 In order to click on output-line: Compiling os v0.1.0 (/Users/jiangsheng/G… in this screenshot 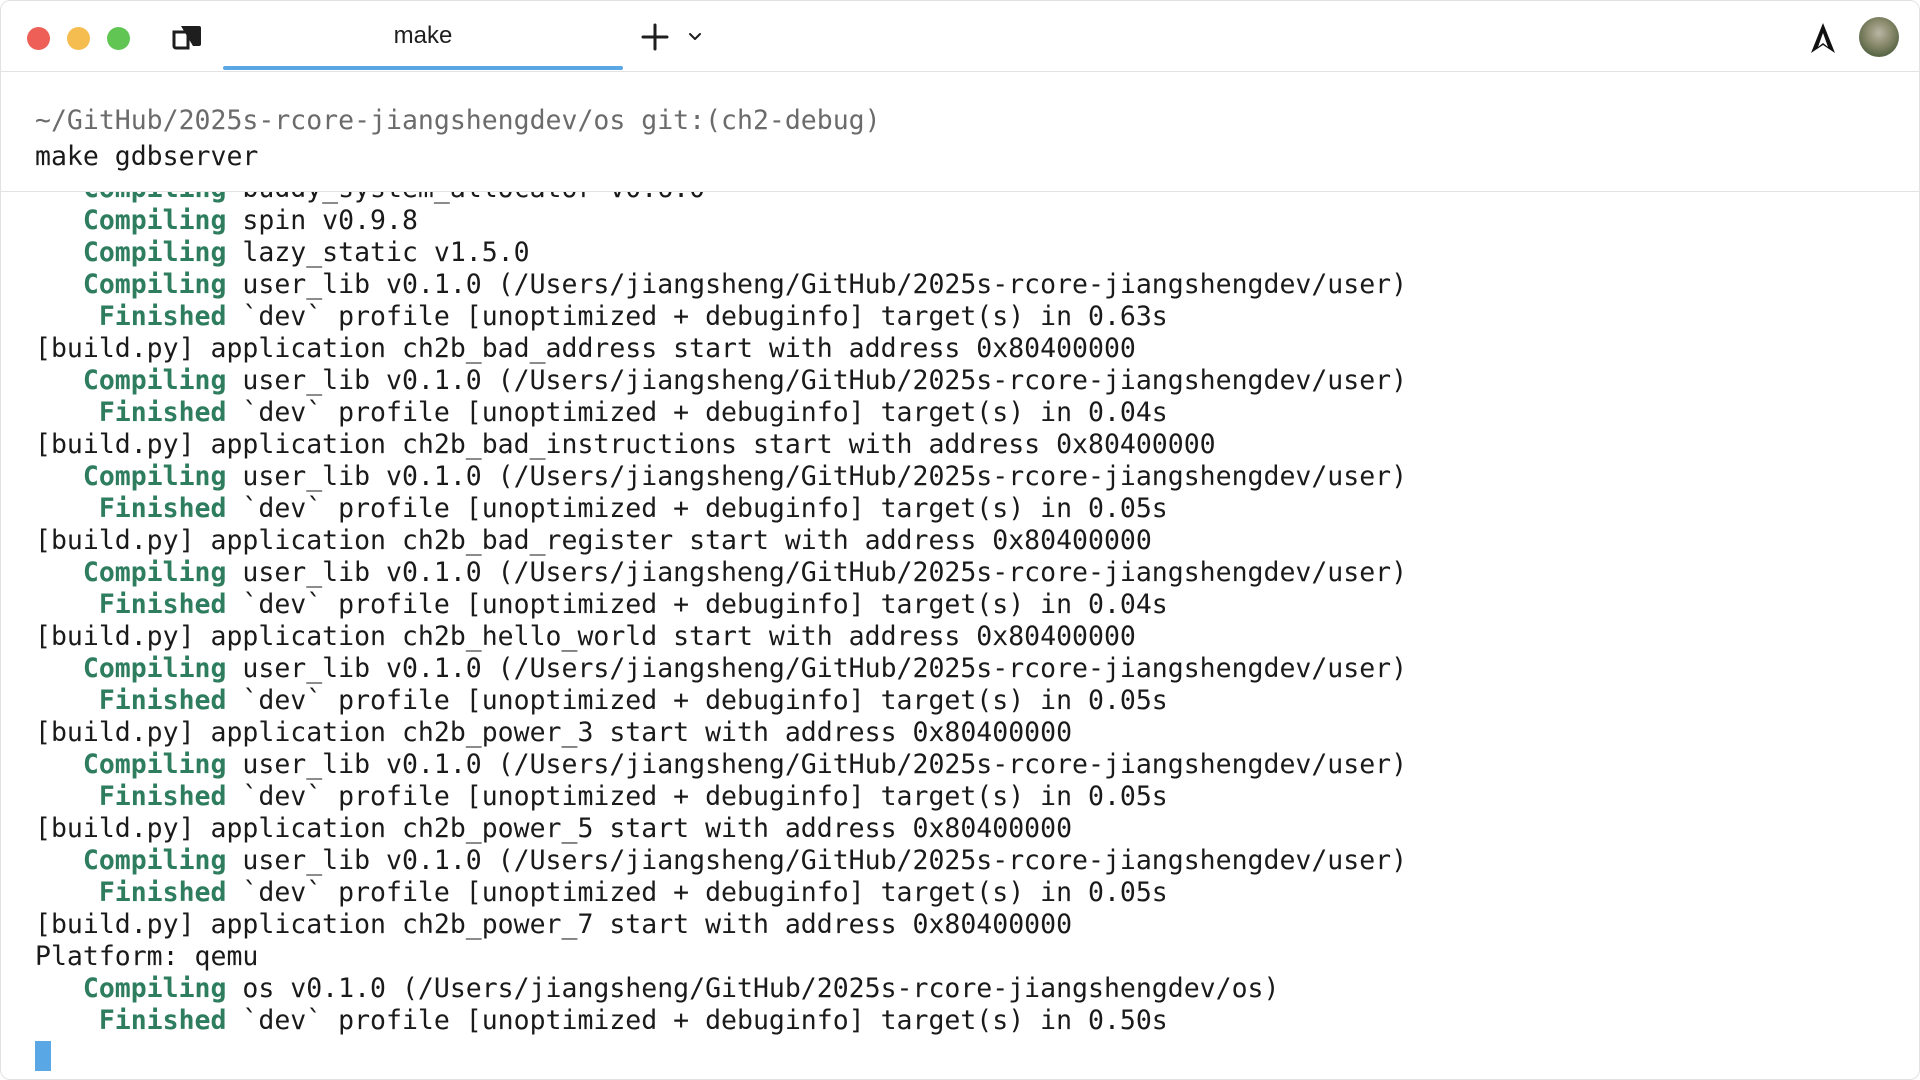, I will do `click(721, 989)`.